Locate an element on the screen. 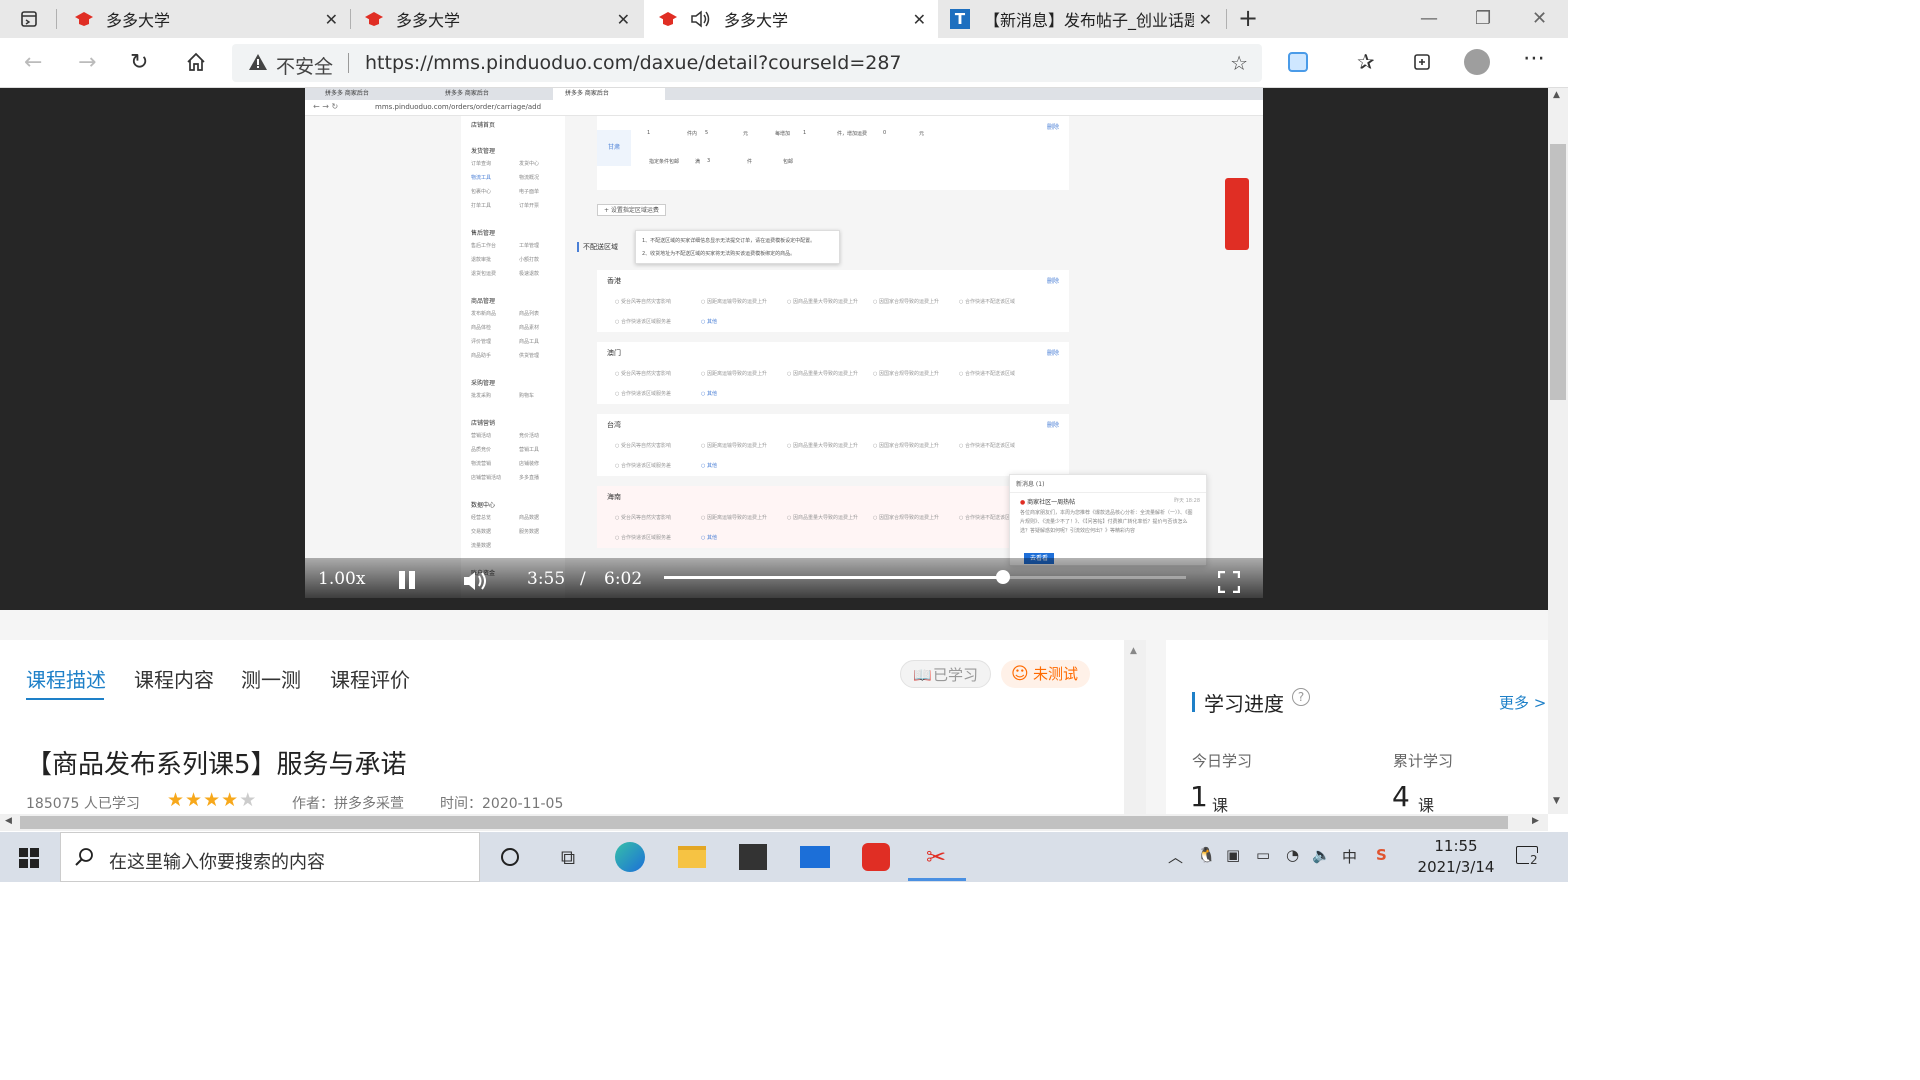 The image size is (1920, 1080). duration: 6:02 is located at coordinates (623, 579).